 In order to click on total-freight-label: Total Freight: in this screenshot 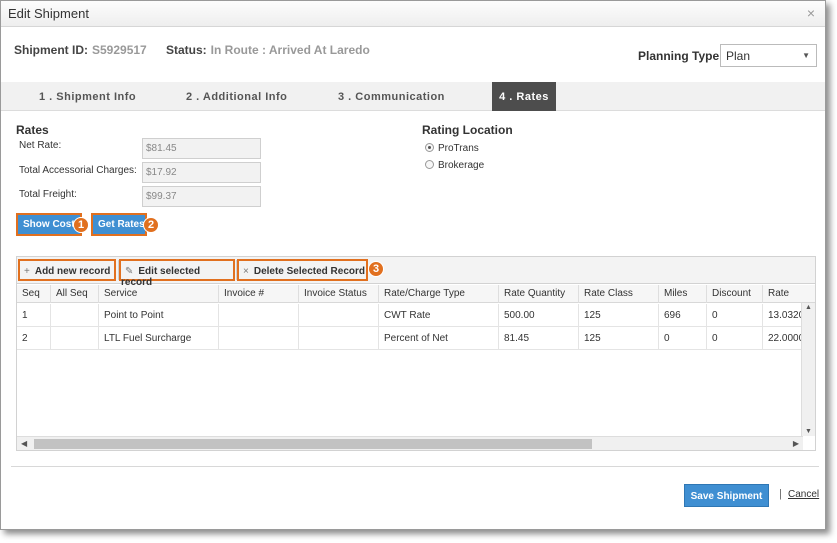, I will do `click(48, 194)`.